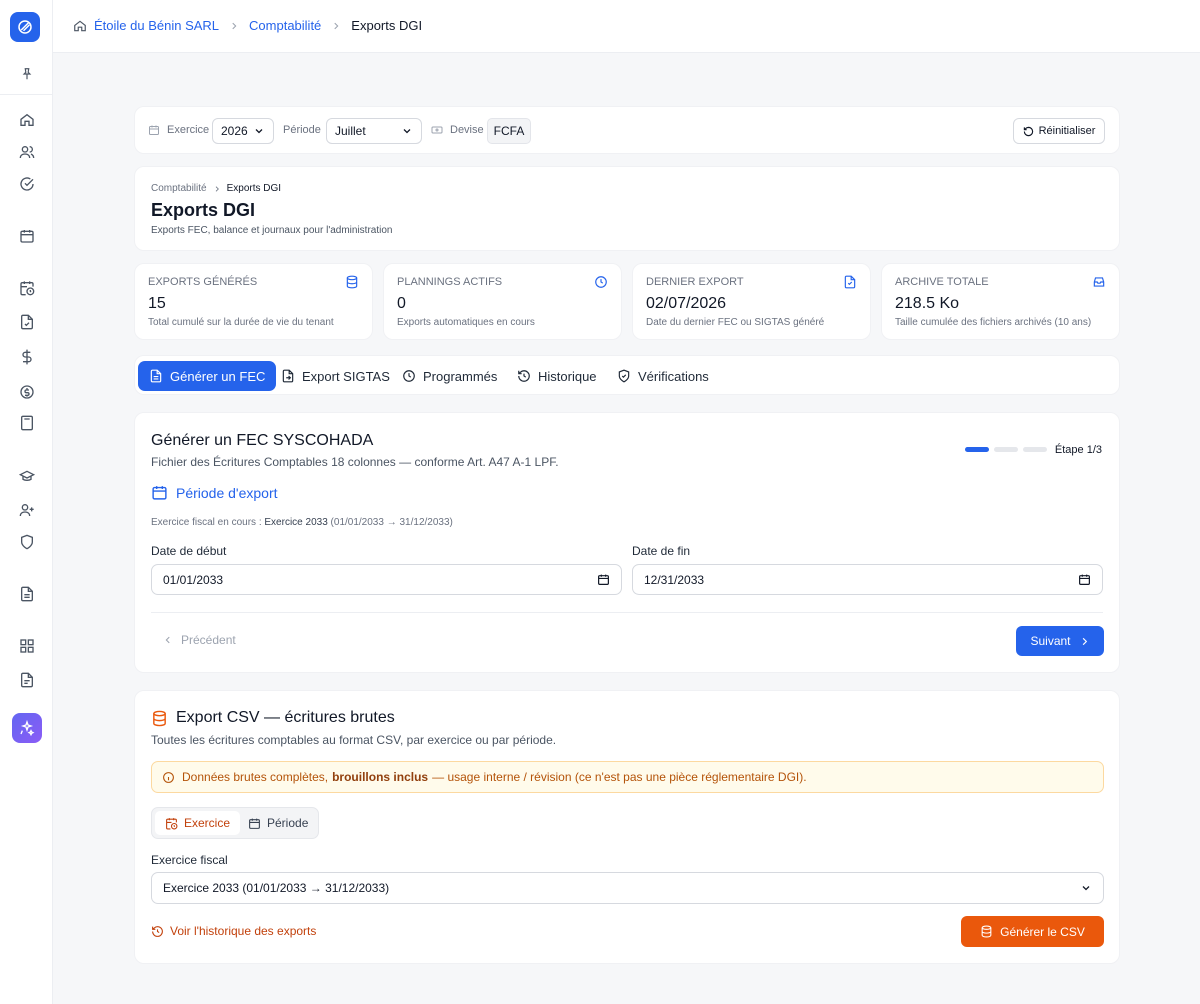 The height and width of the screenshot is (1004, 1200). I want to click on users-icon, so click(27, 152).